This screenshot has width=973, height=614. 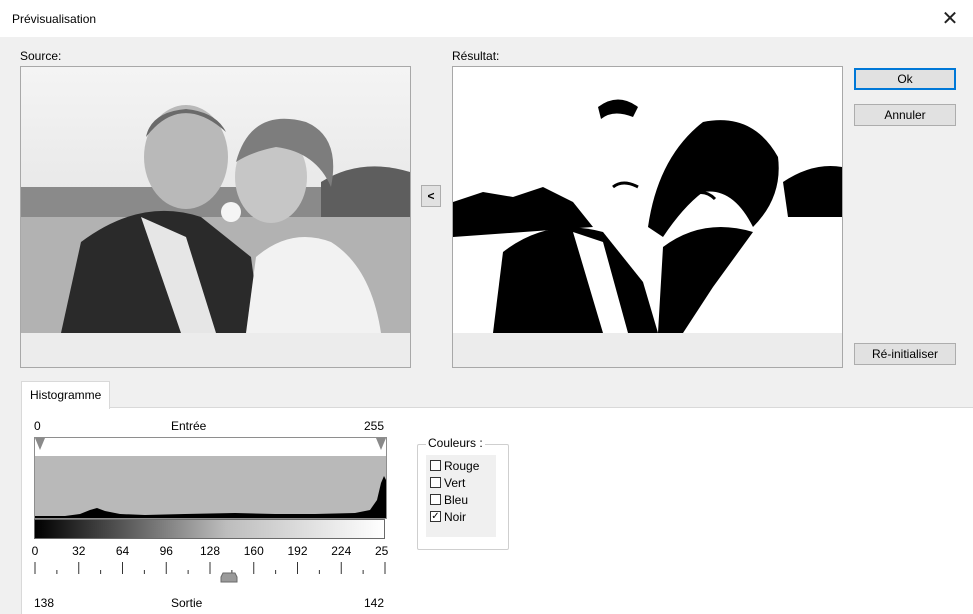 I want to click on gradient-bar, so click(x=209, y=529).